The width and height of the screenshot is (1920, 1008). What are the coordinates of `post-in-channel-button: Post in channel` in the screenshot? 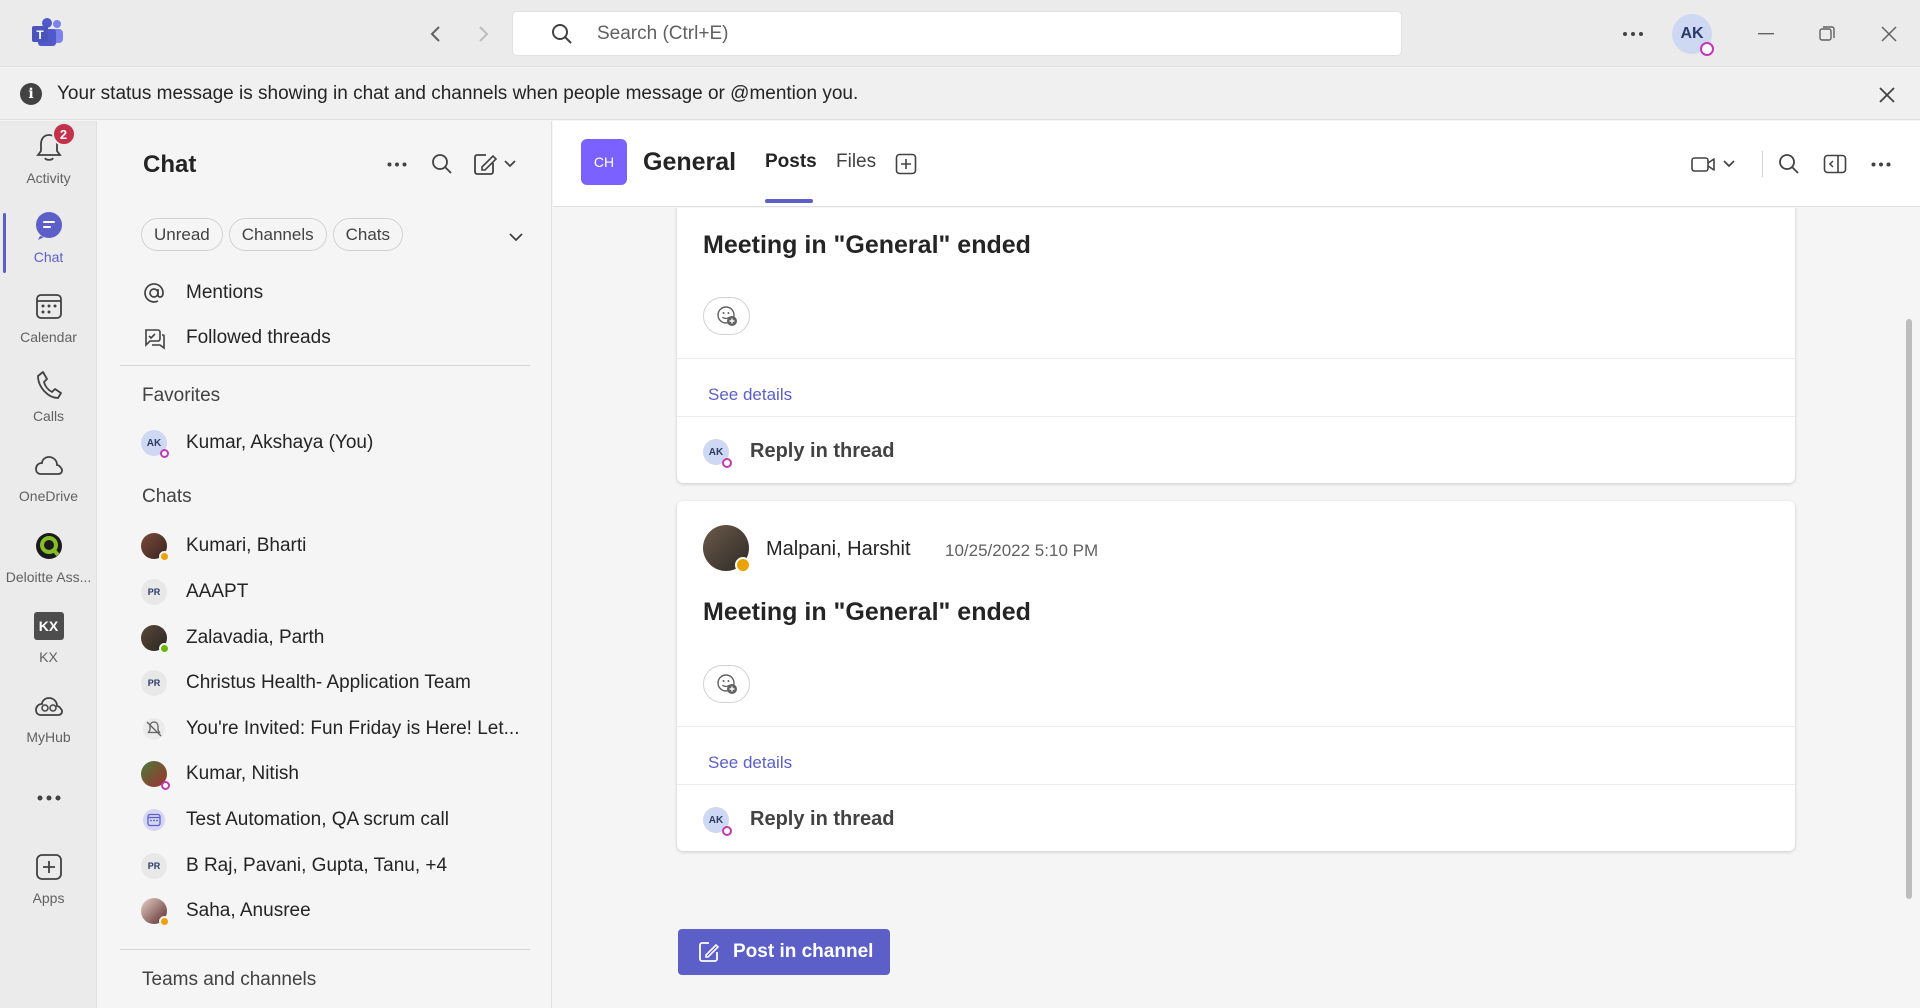 It's located at (784, 952).